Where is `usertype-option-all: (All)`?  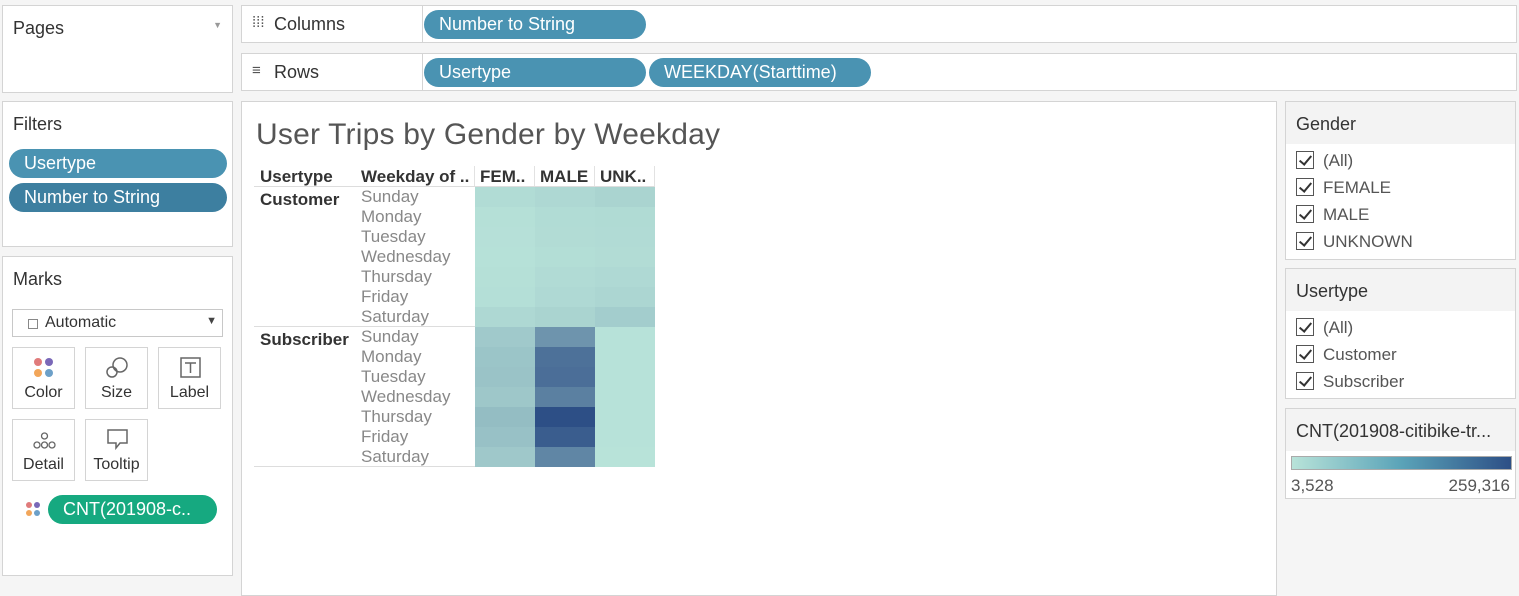 usertype-option-all: (All) is located at coordinates (1324, 328).